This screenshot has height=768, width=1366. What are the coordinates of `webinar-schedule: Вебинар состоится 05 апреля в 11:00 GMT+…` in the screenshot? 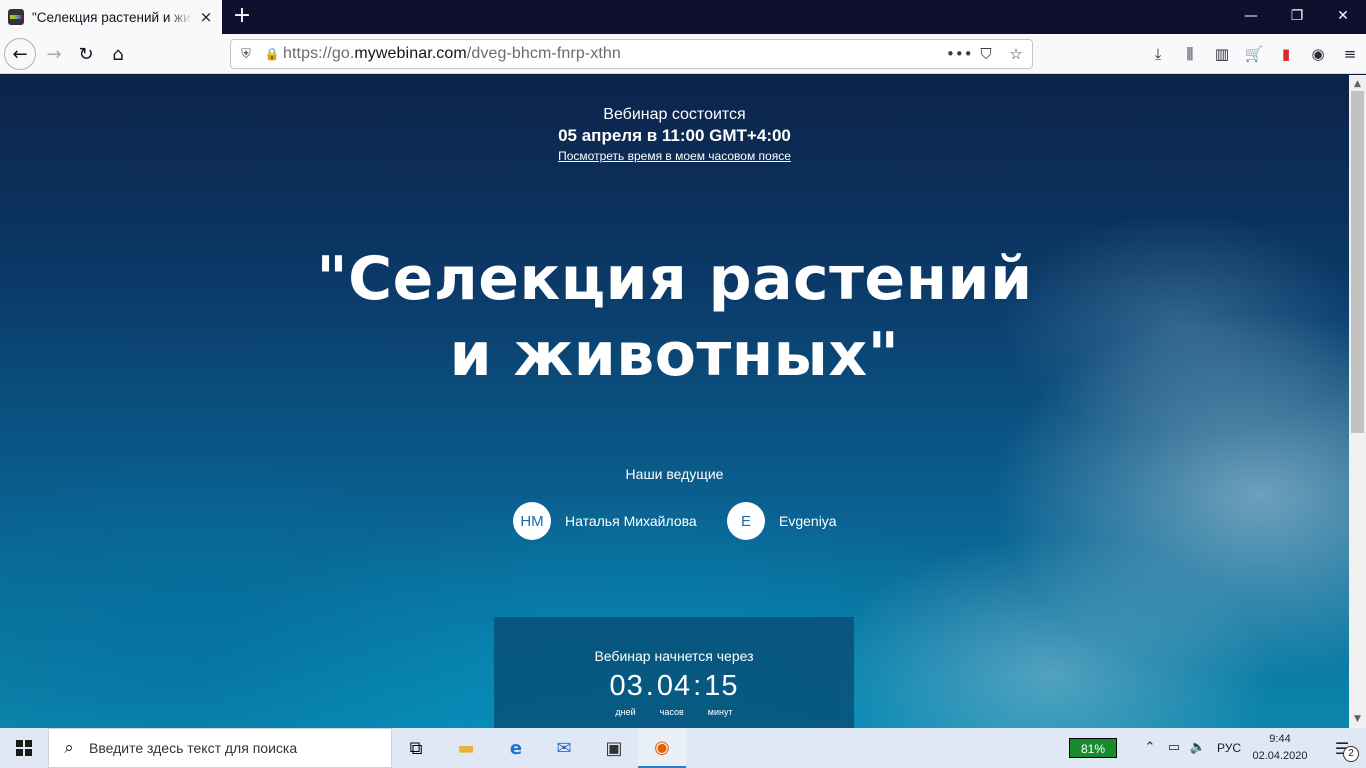 It's located at (674, 135).